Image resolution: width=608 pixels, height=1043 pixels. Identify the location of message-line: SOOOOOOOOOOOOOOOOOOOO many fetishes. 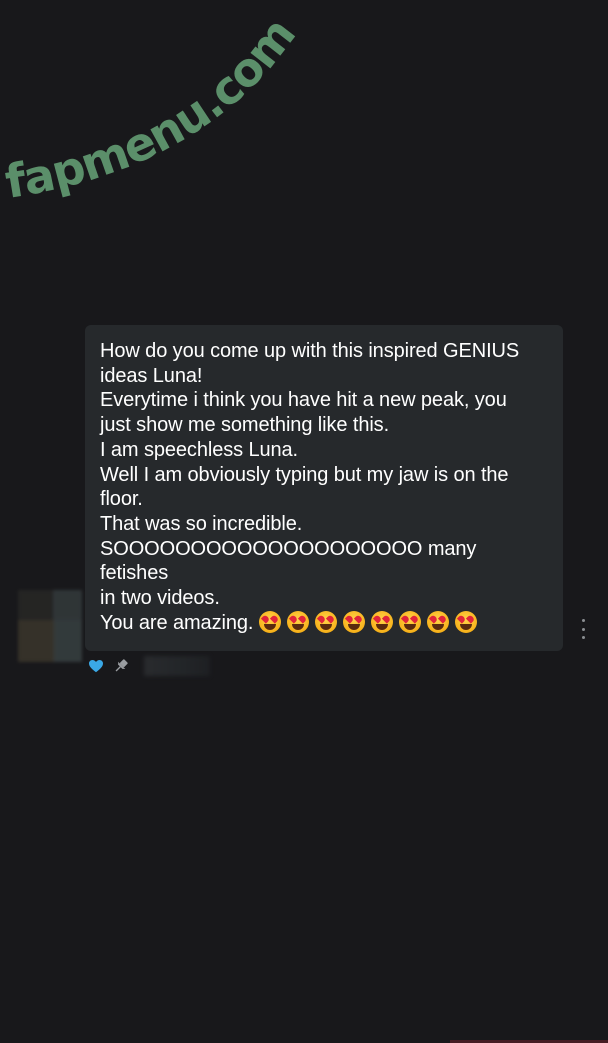
(291, 561).